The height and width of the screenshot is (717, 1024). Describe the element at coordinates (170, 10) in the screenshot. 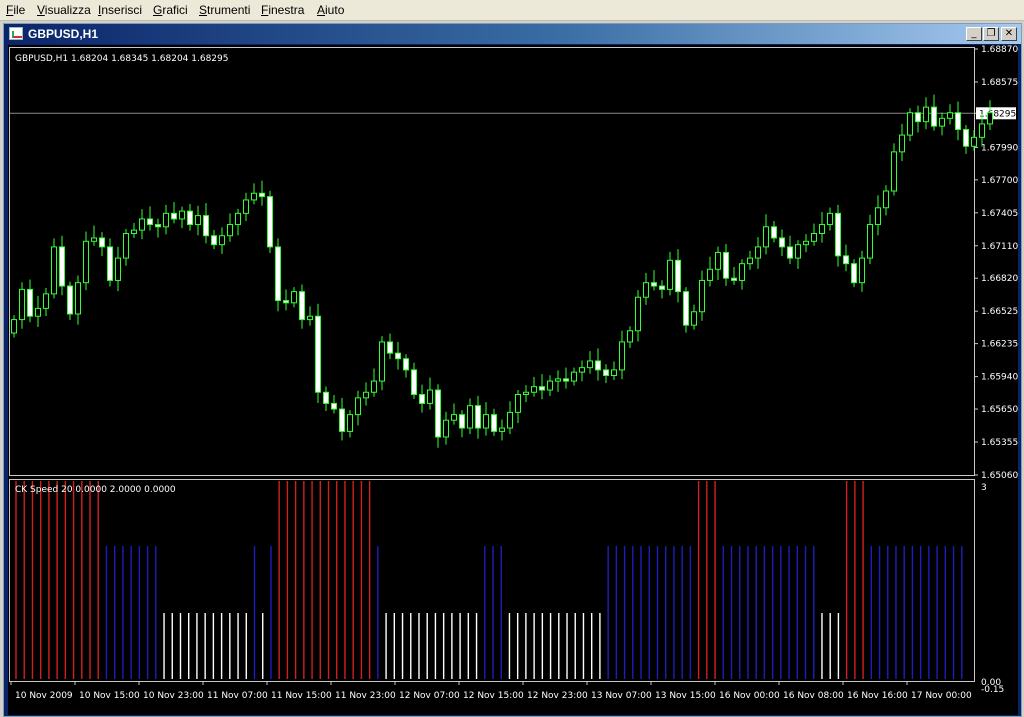

I see `menu-grafici: Grafici` at that location.